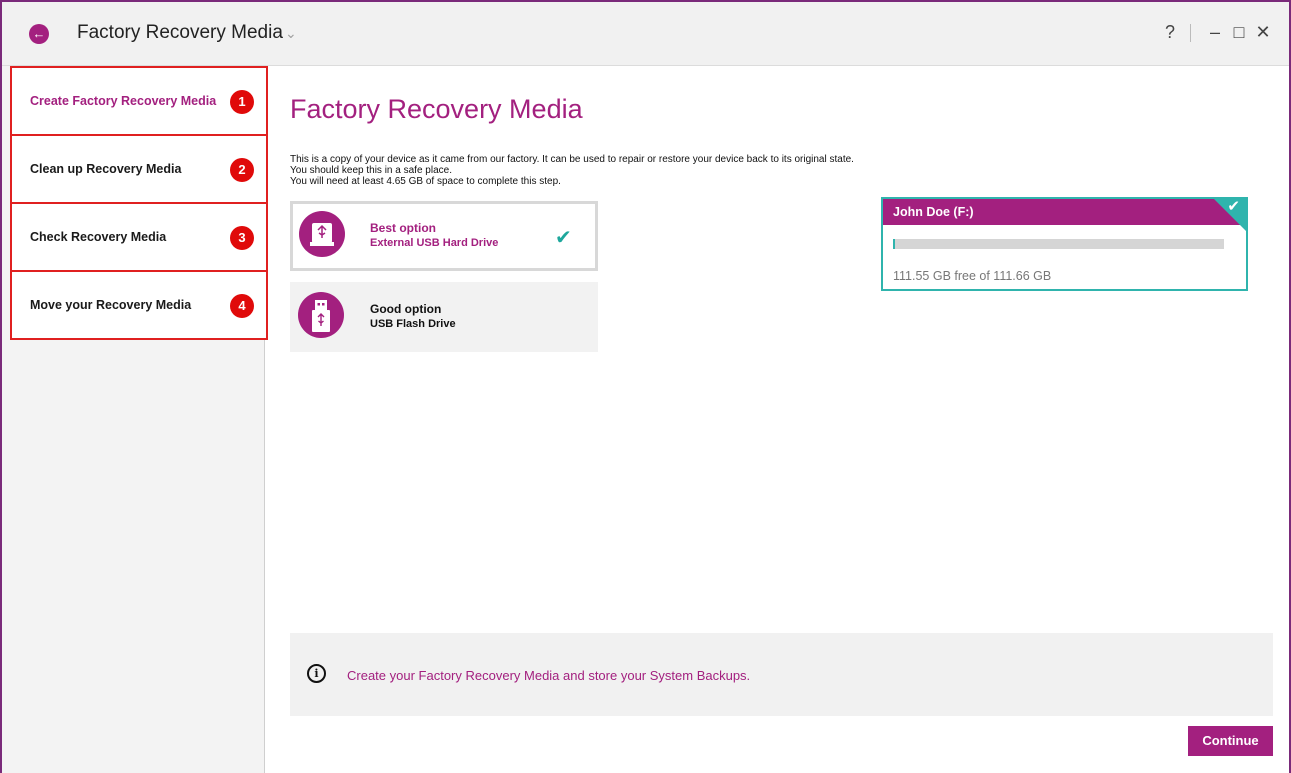  Describe the element at coordinates (106, 169) in the screenshot. I see `sidebar-item-label: Clean up Recovery Media` at that location.